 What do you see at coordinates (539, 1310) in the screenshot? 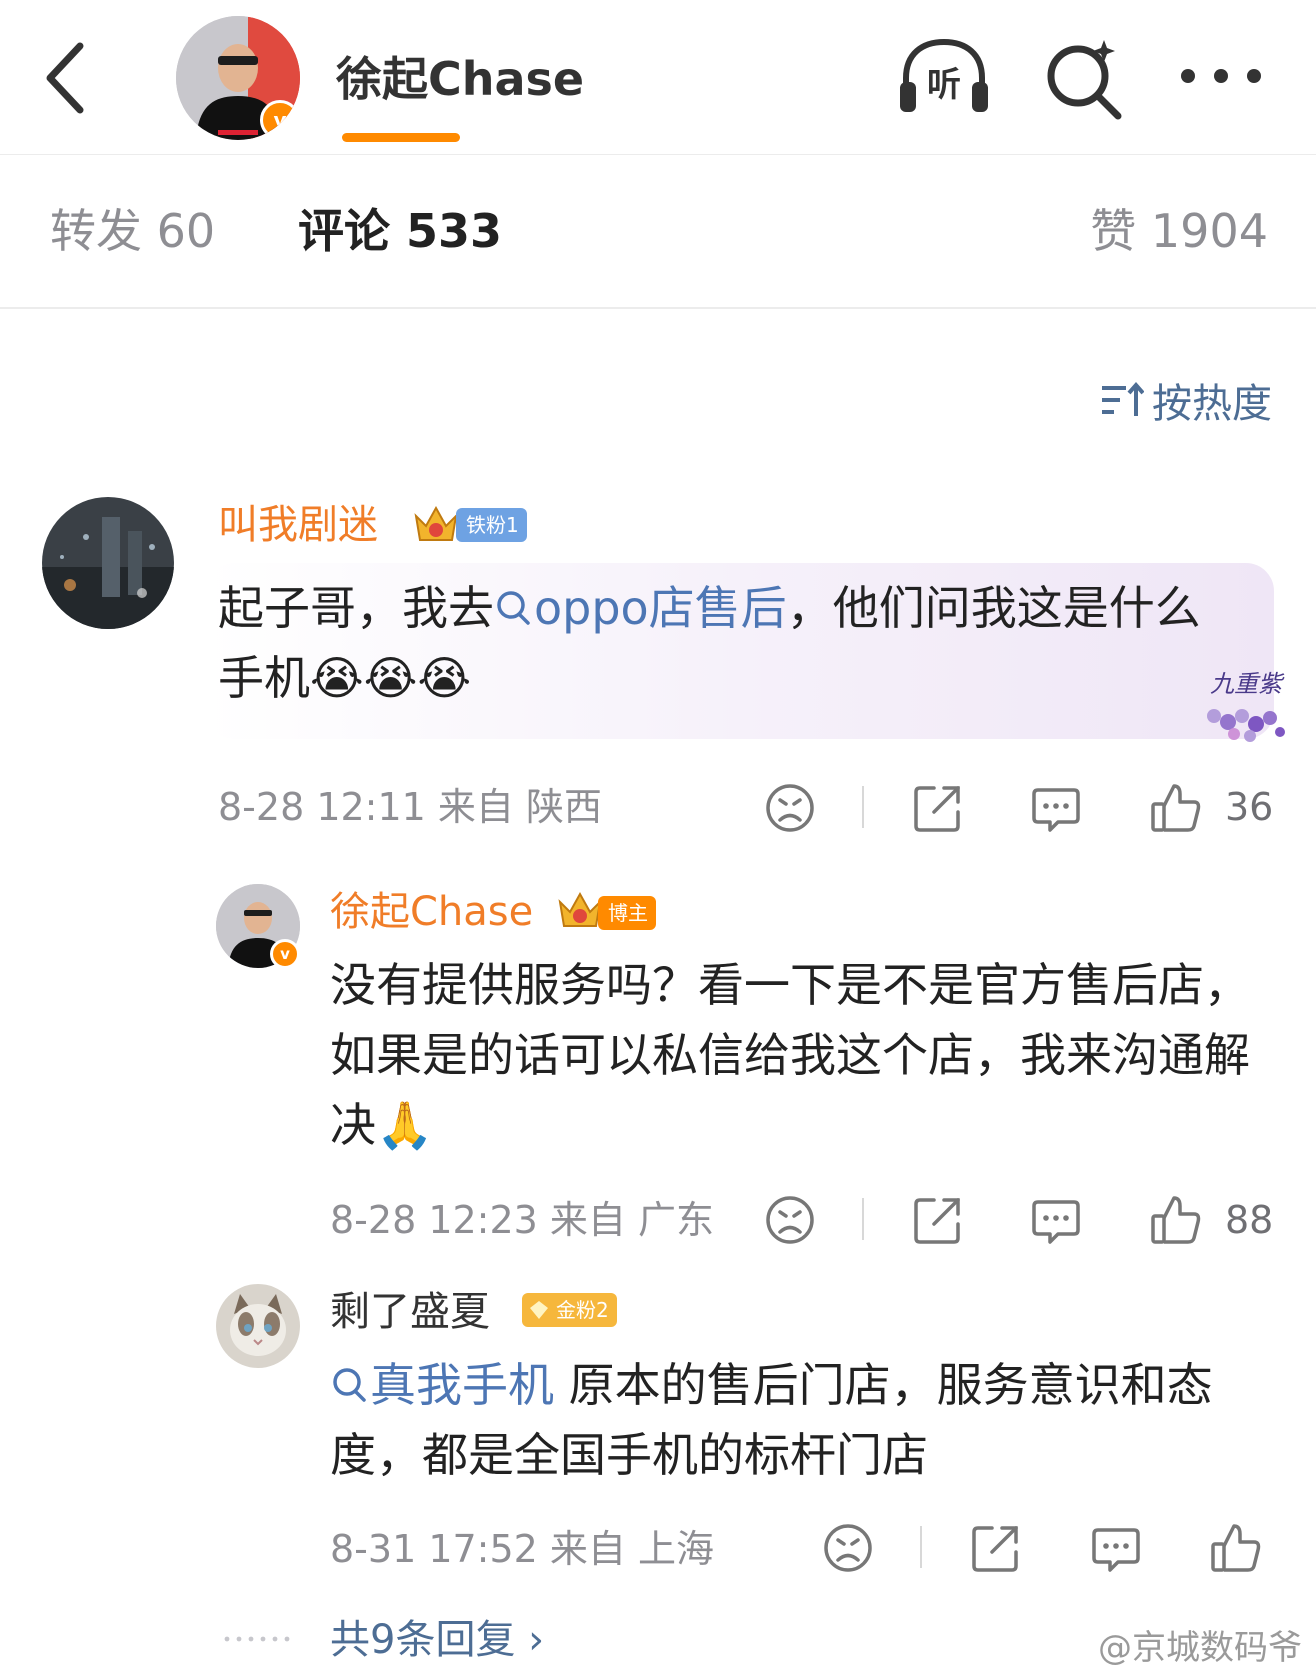
I see `diamond-icon` at bounding box center [539, 1310].